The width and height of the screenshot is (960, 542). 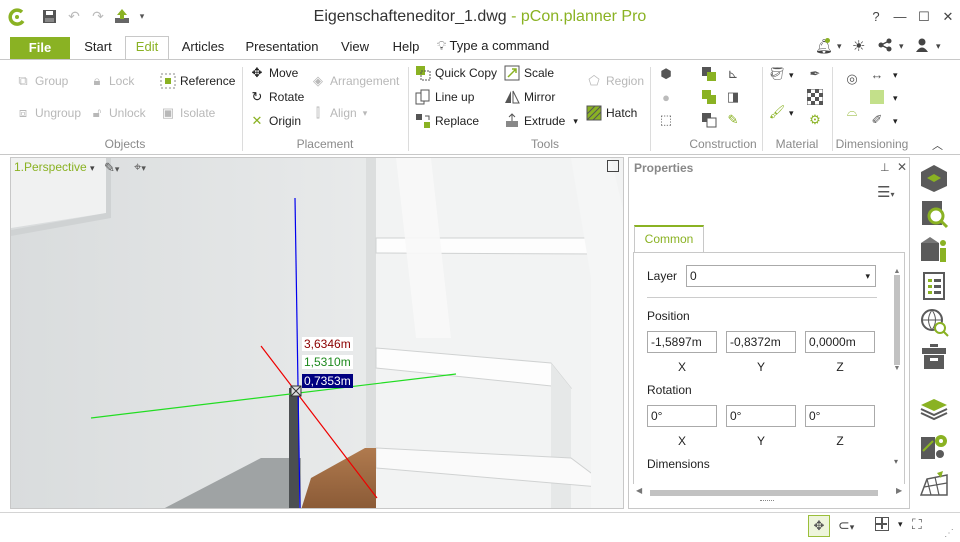 What do you see at coordinates (493, 46) in the screenshot?
I see `command-search: 💡︎ Type a command` at bounding box center [493, 46].